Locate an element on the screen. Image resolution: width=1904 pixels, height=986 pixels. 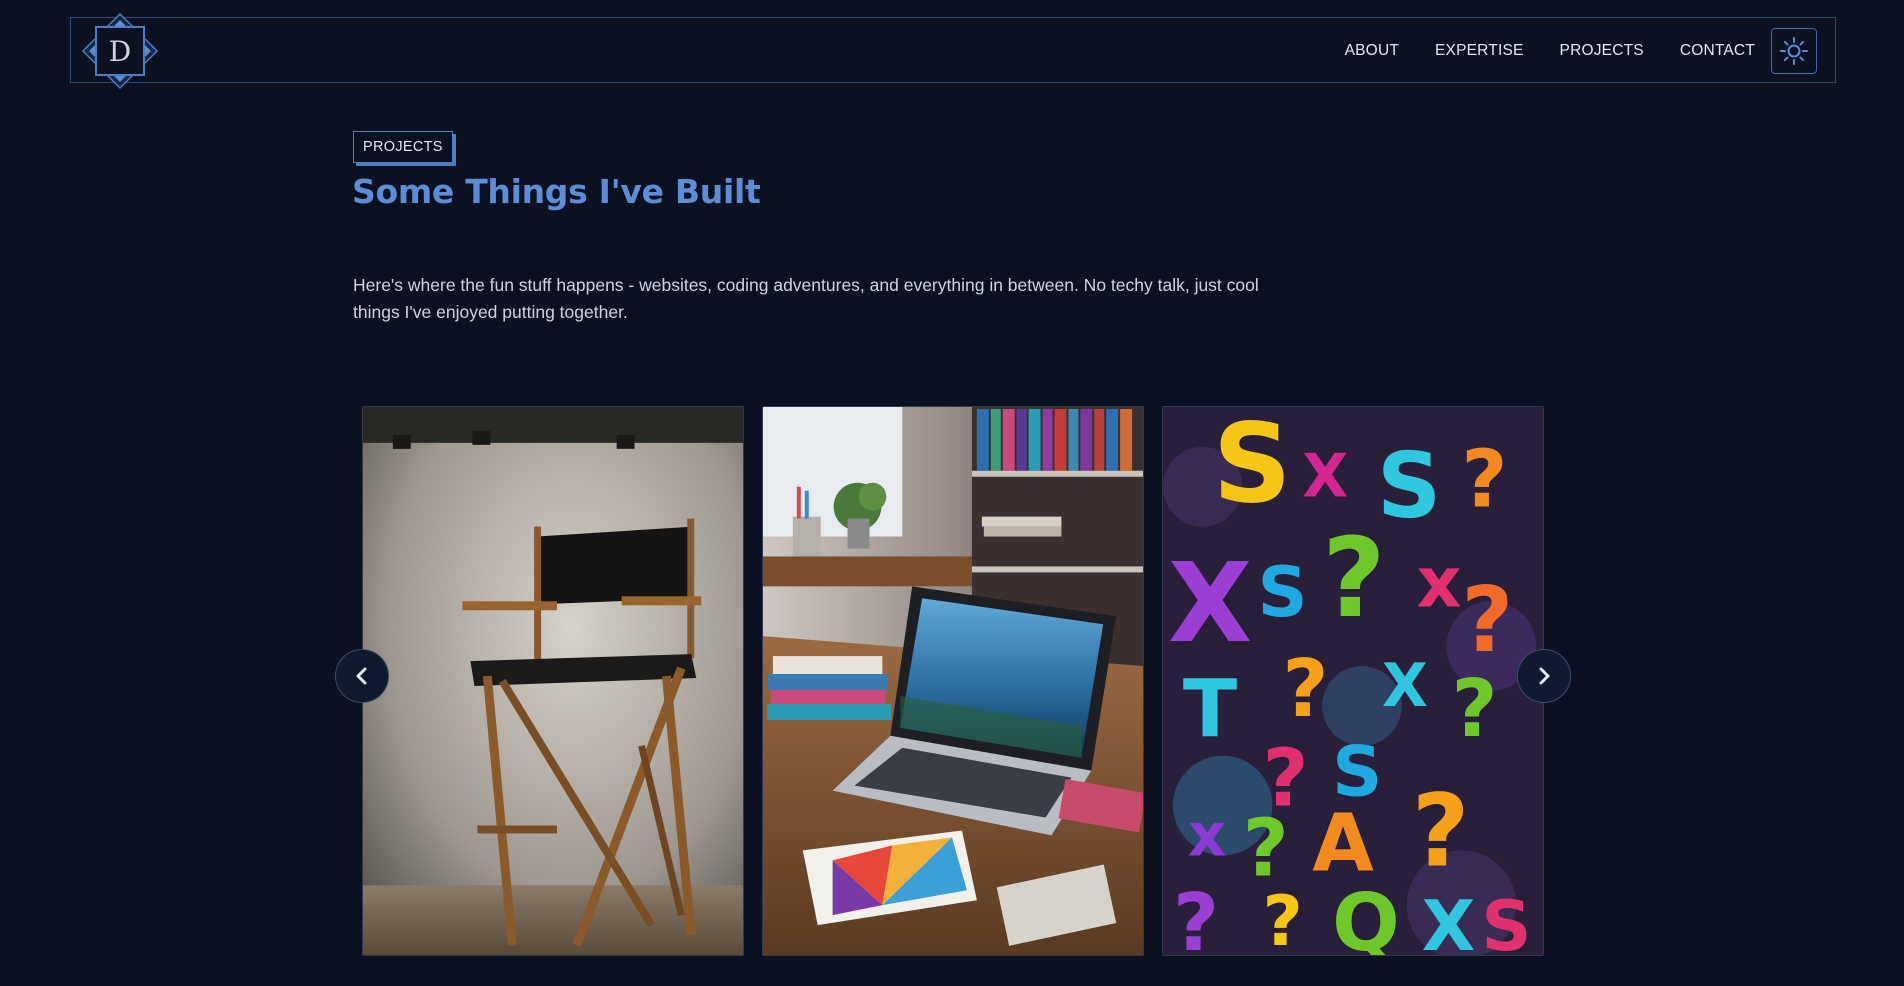
nav-expertise: EXPERTISE is located at coordinates (1479, 51).